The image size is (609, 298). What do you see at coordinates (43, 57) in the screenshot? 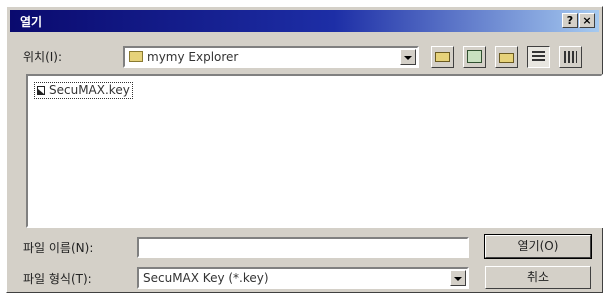
I see `location-label: 위치(I):` at bounding box center [43, 57].